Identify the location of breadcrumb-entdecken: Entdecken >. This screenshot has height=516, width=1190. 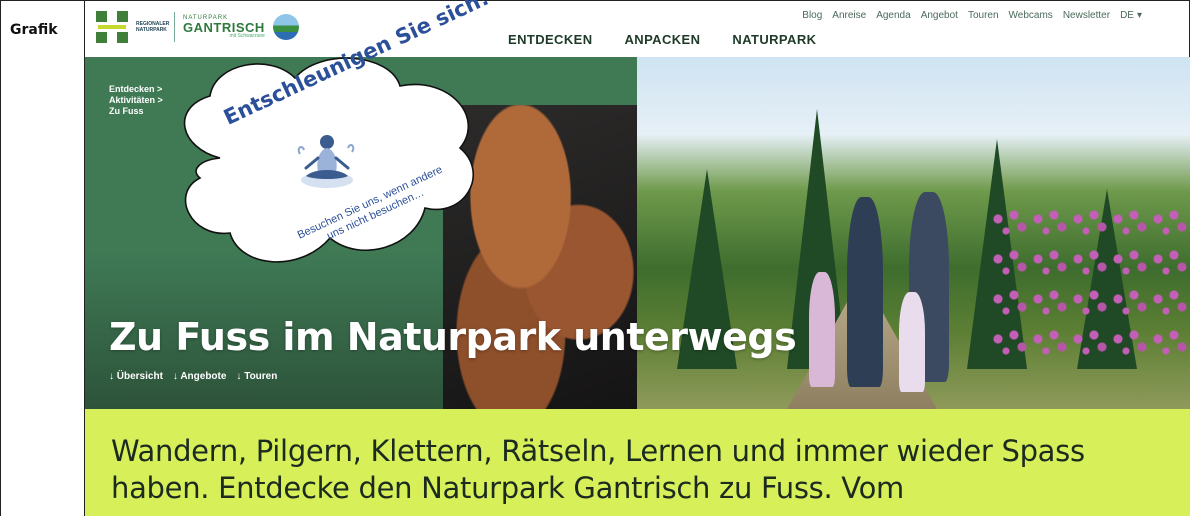
(136, 89).